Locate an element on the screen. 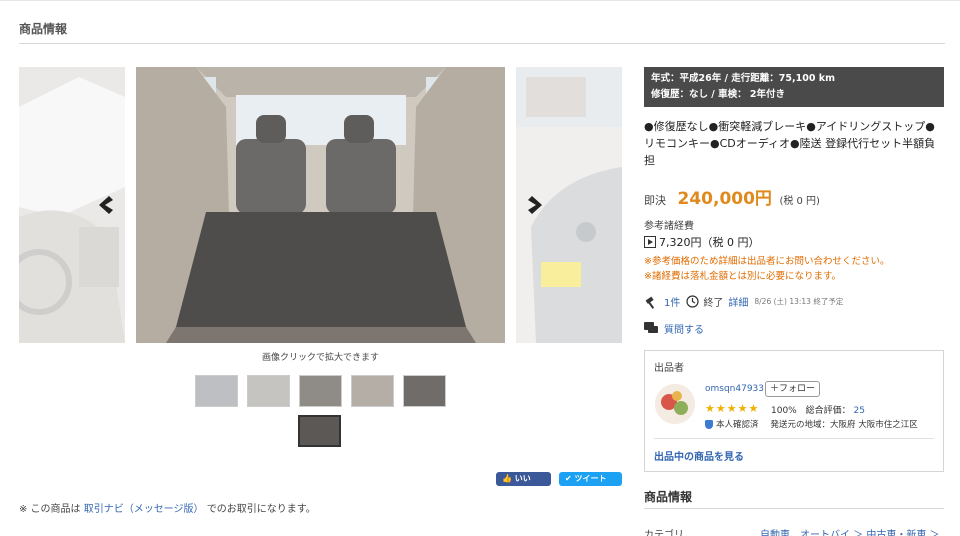 This screenshot has height=536, width=960. category-breadcrumb-link: 自動車、オートバイ ＞ 中古車・新車 ＞ is located at coordinates (850, 531).